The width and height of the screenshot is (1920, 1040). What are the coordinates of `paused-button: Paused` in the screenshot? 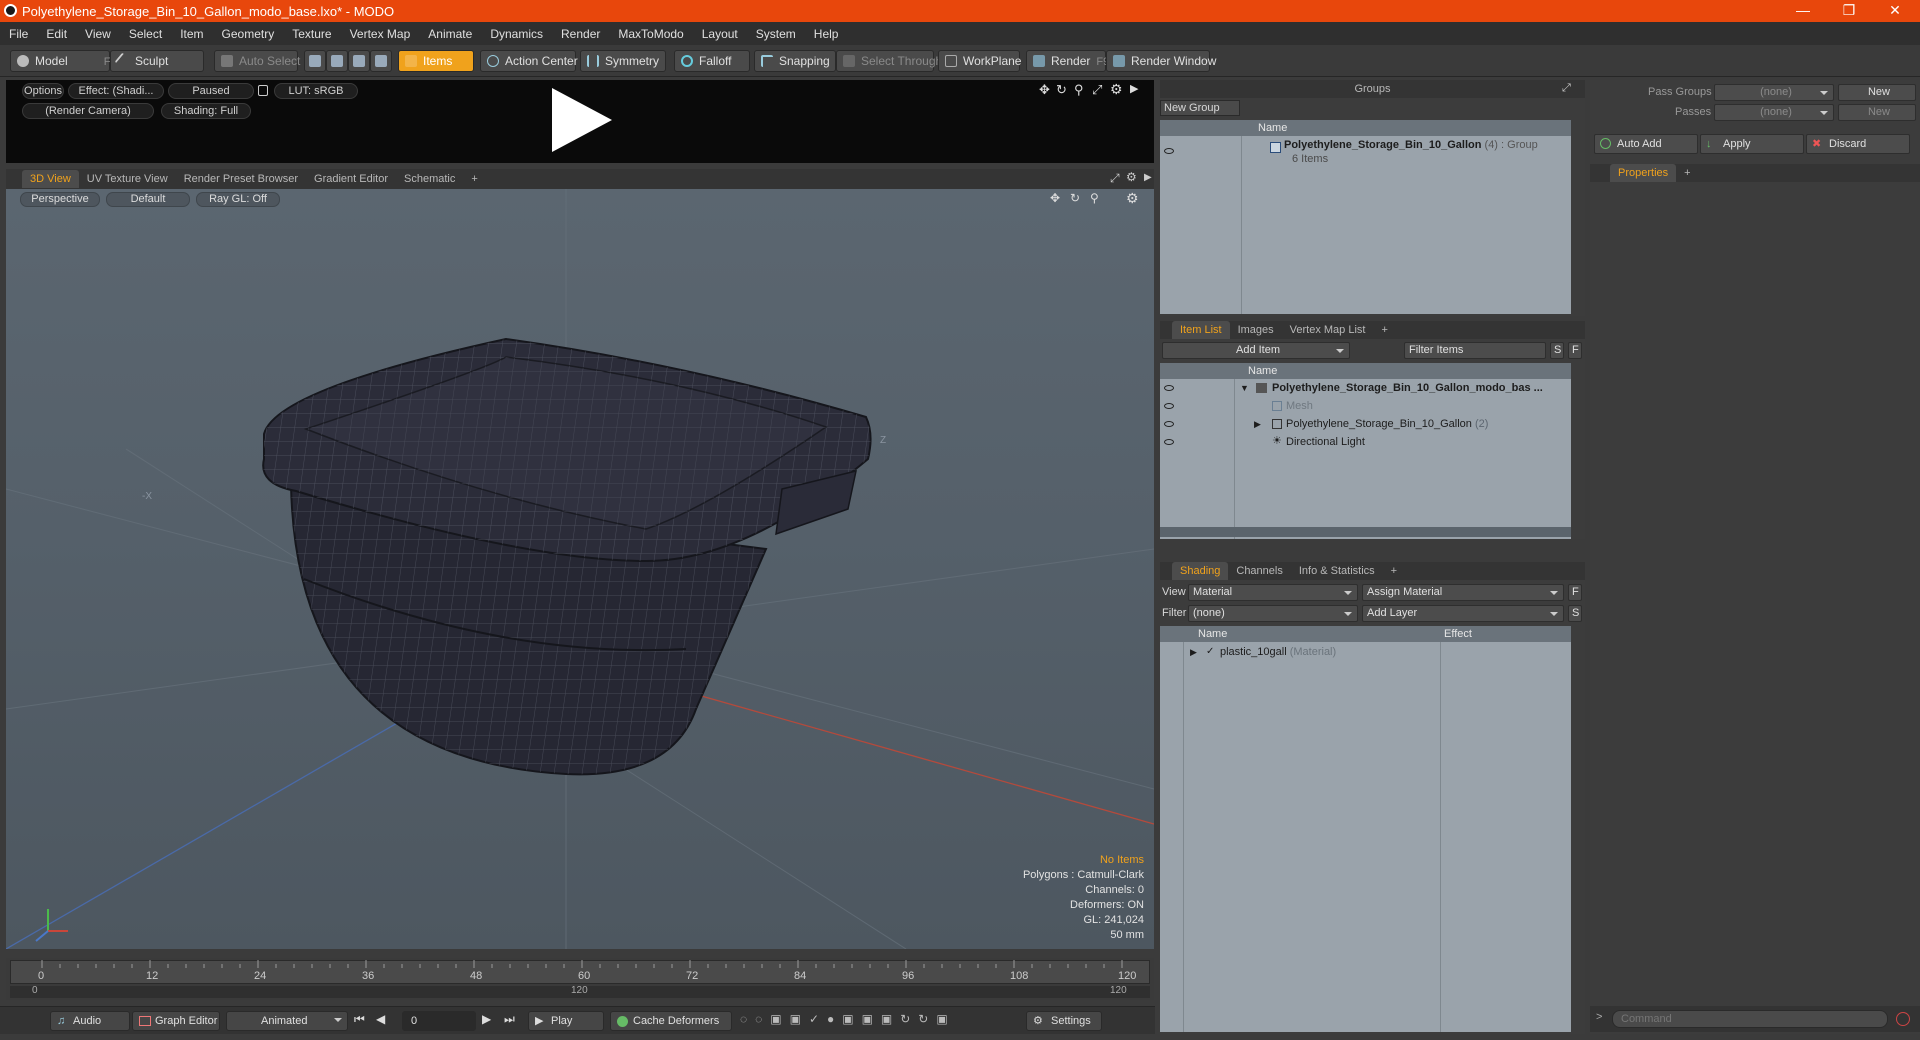 It's located at (211, 91).